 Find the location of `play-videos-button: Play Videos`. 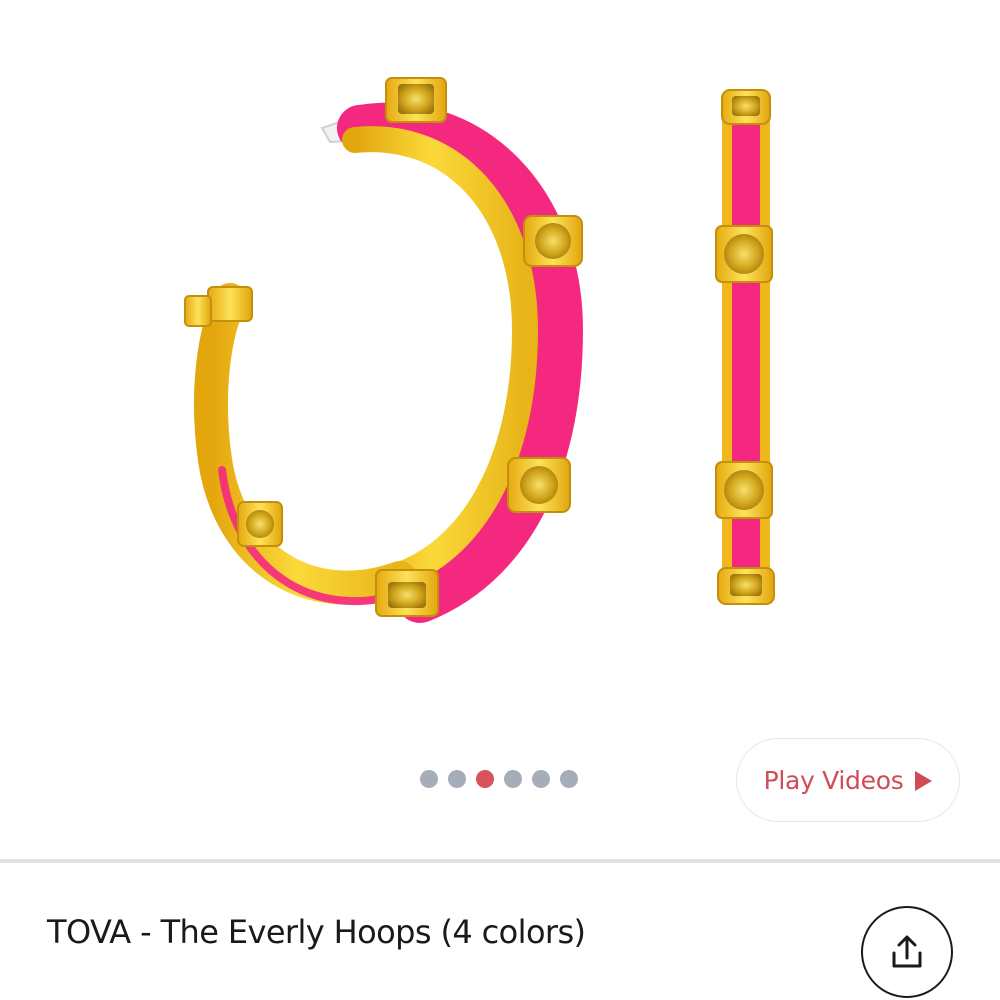

play-videos-button: Play Videos is located at coordinates (848, 780).